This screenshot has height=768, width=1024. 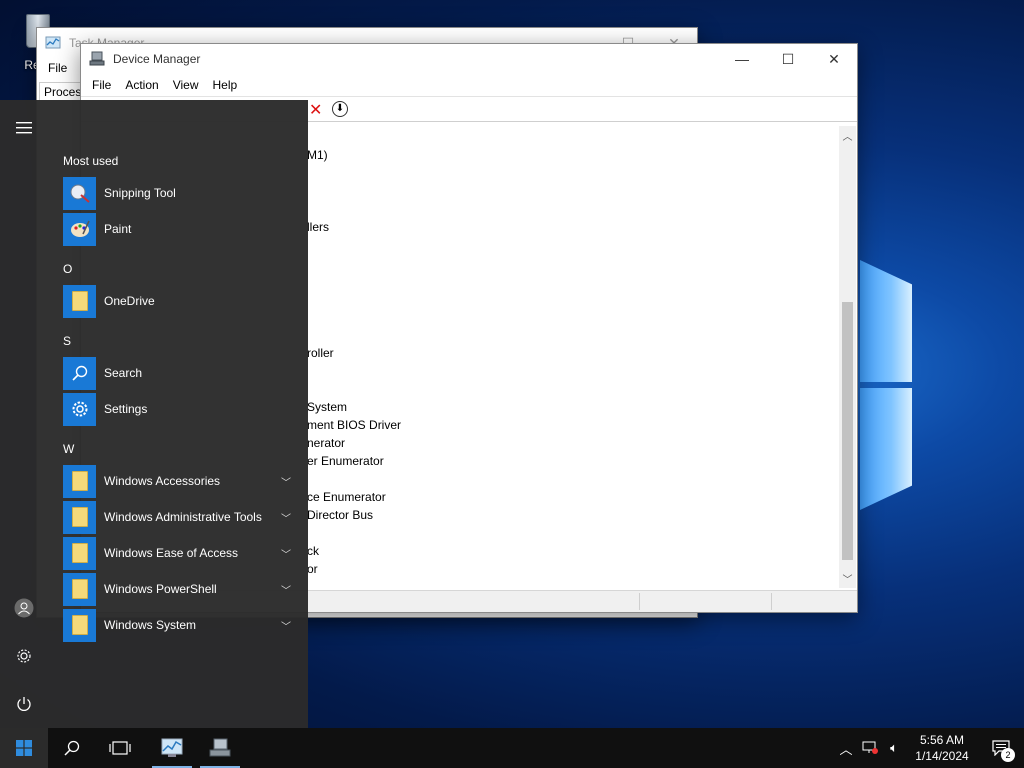 What do you see at coordinates (162, 481) in the screenshot?
I see `app-label: Windows Accessories` at bounding box center [162, 481].